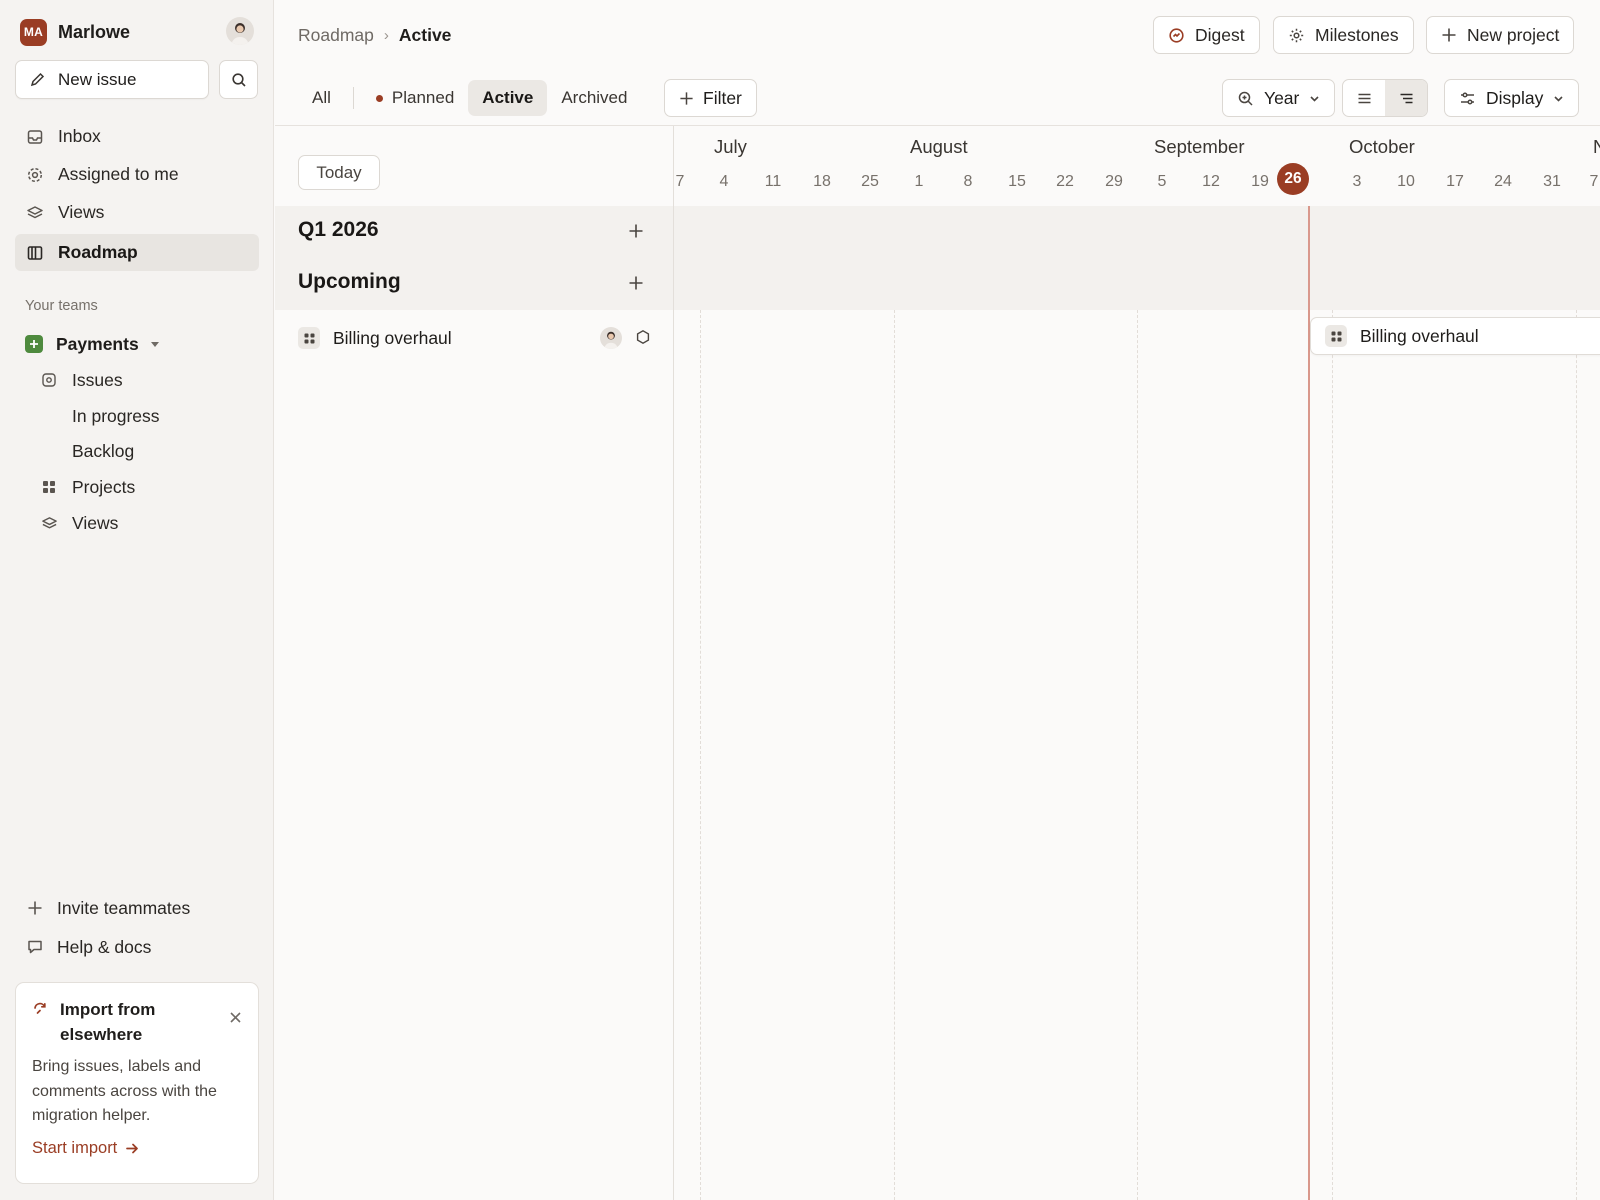 This screenshot has height=1200, width=1600. Describe the element at coordinates (35, 253) in the screenshot. I see `roadmap-icon` at that location.